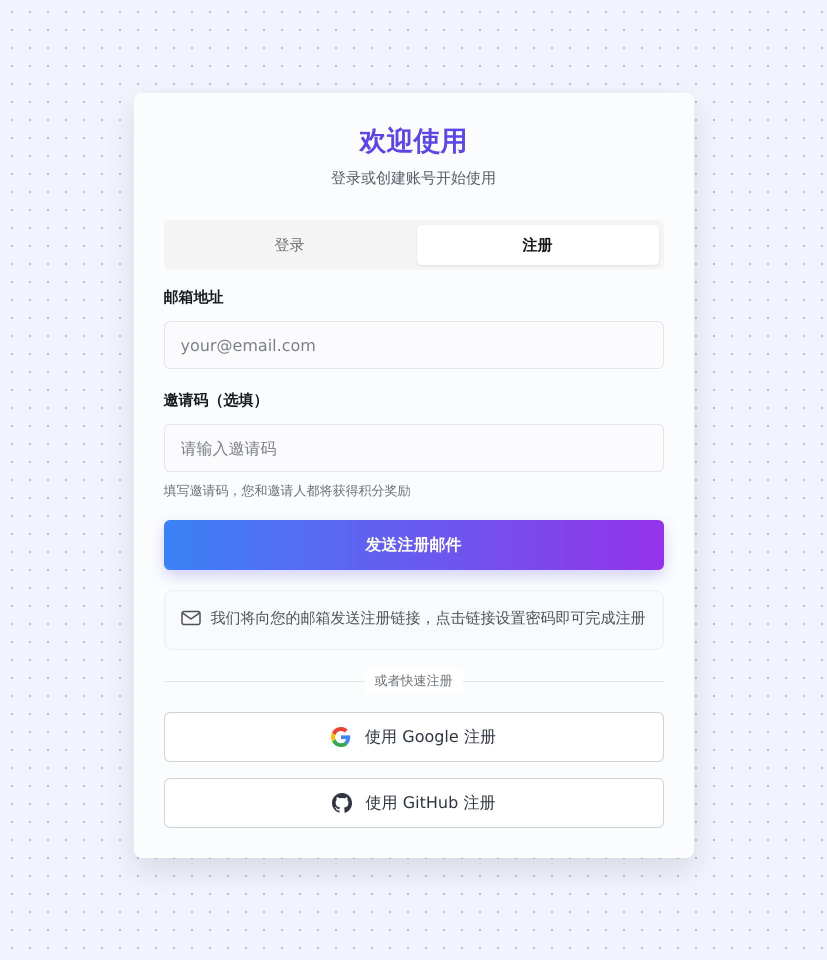 The width and height of the screenshot is (827, 960). What do you see at coordinates (413, 178) in the screenshot?
I see `subtitle: 登录或创建账号开始使用` at bounding box center [413, 178].